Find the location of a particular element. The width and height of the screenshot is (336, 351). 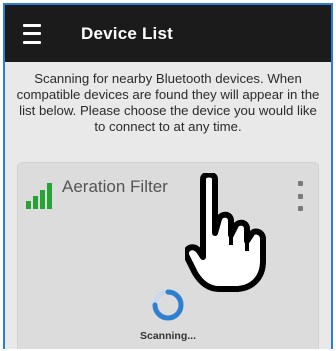

pointing-hand-icon is located at coordinates (225, 232).